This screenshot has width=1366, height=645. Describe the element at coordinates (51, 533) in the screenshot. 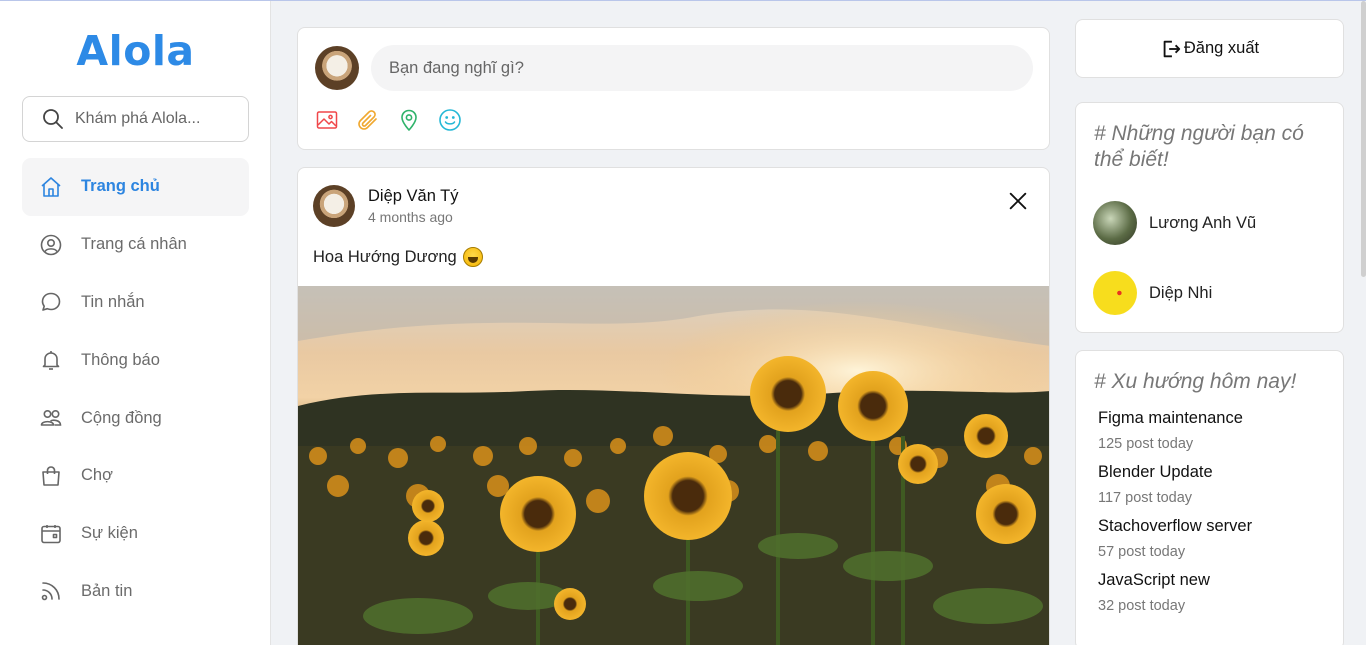

I see `calendar-icon` at that location.